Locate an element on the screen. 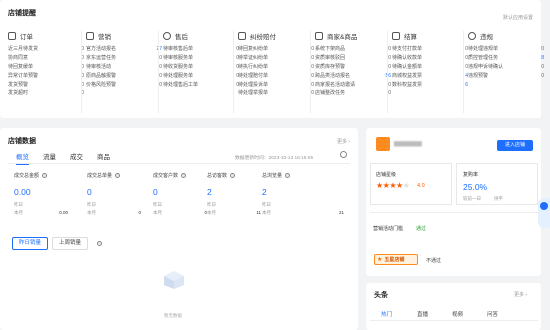 Image resolution: width=550 pixels, height=330 pixels. reminder-item: 待处理售后工单 0 is located at coordinates (201, 85).